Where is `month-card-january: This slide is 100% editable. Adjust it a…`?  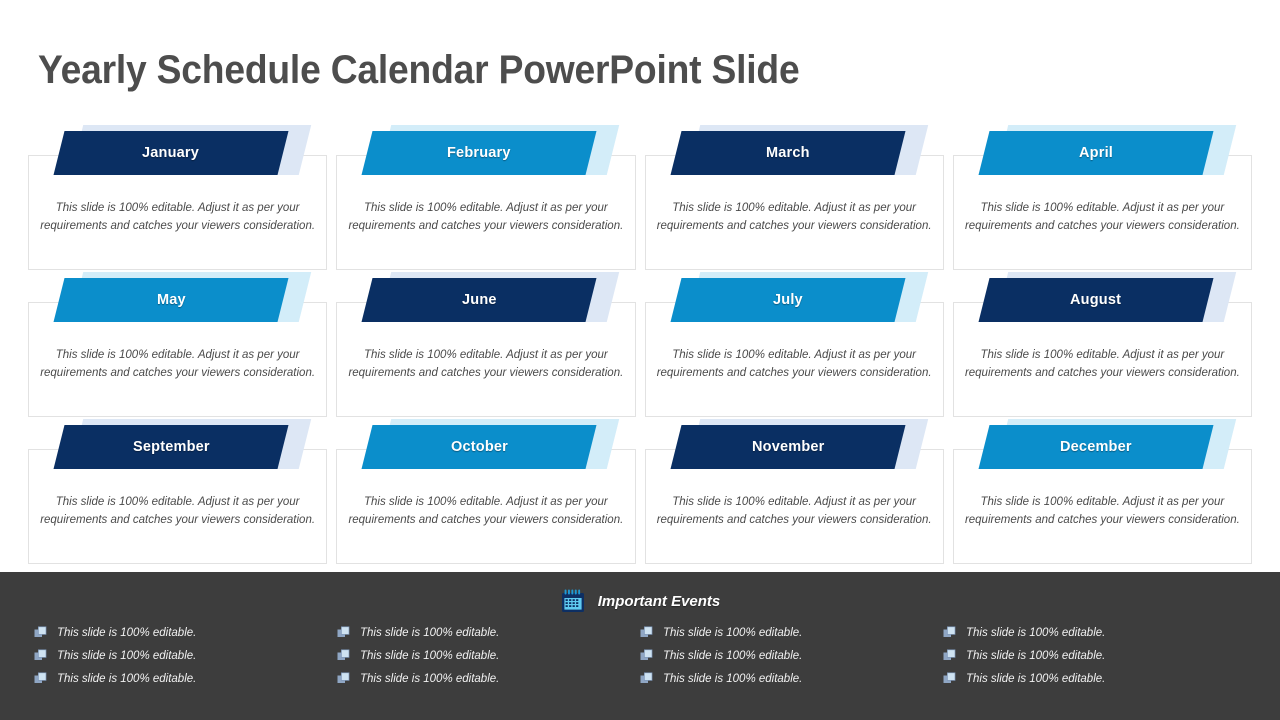
month-card-january: This slide is 100% editable. Adjust it a… is located at coordinates (178, 212).